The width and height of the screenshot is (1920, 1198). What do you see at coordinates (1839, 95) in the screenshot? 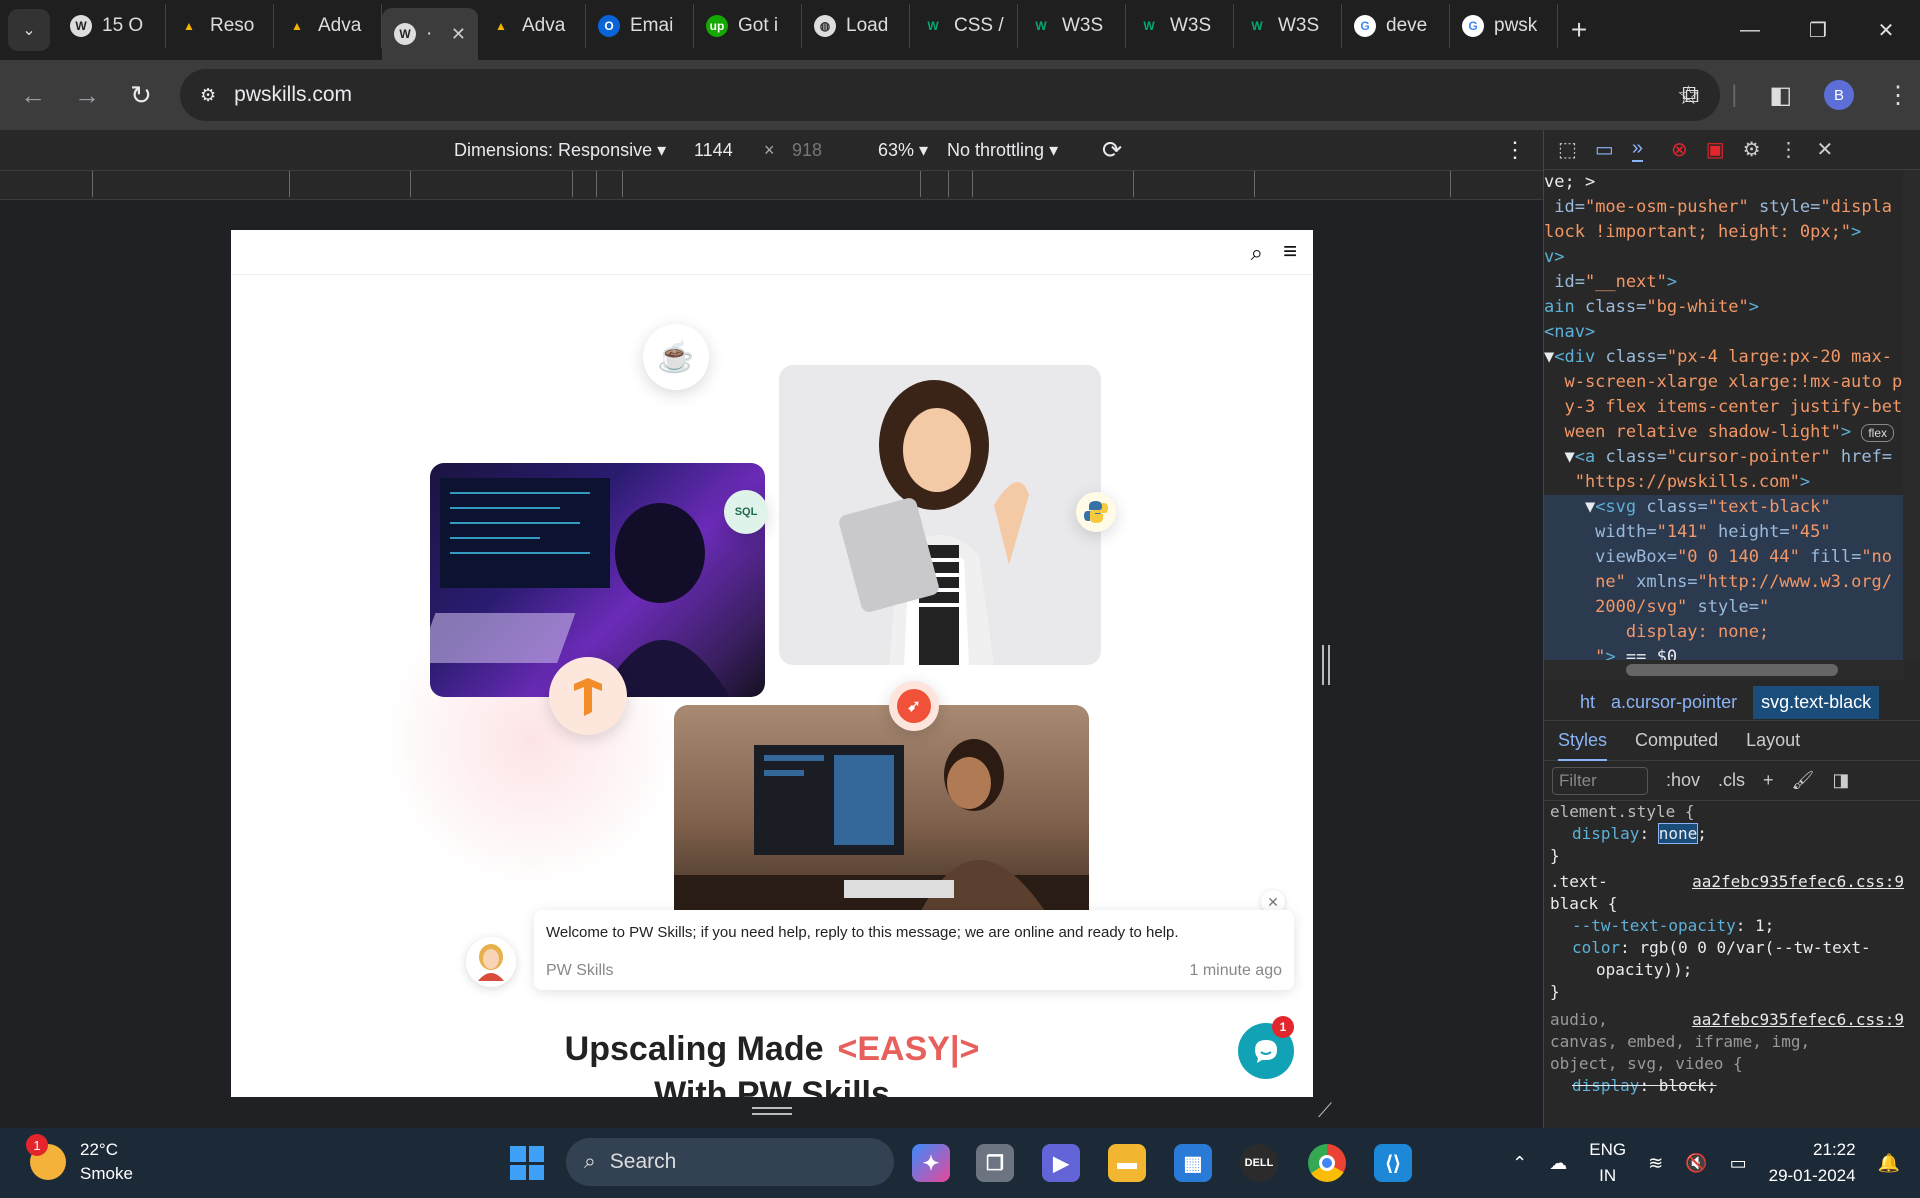
I see `profile-avatar: B` at bounding box center [1839, 95].